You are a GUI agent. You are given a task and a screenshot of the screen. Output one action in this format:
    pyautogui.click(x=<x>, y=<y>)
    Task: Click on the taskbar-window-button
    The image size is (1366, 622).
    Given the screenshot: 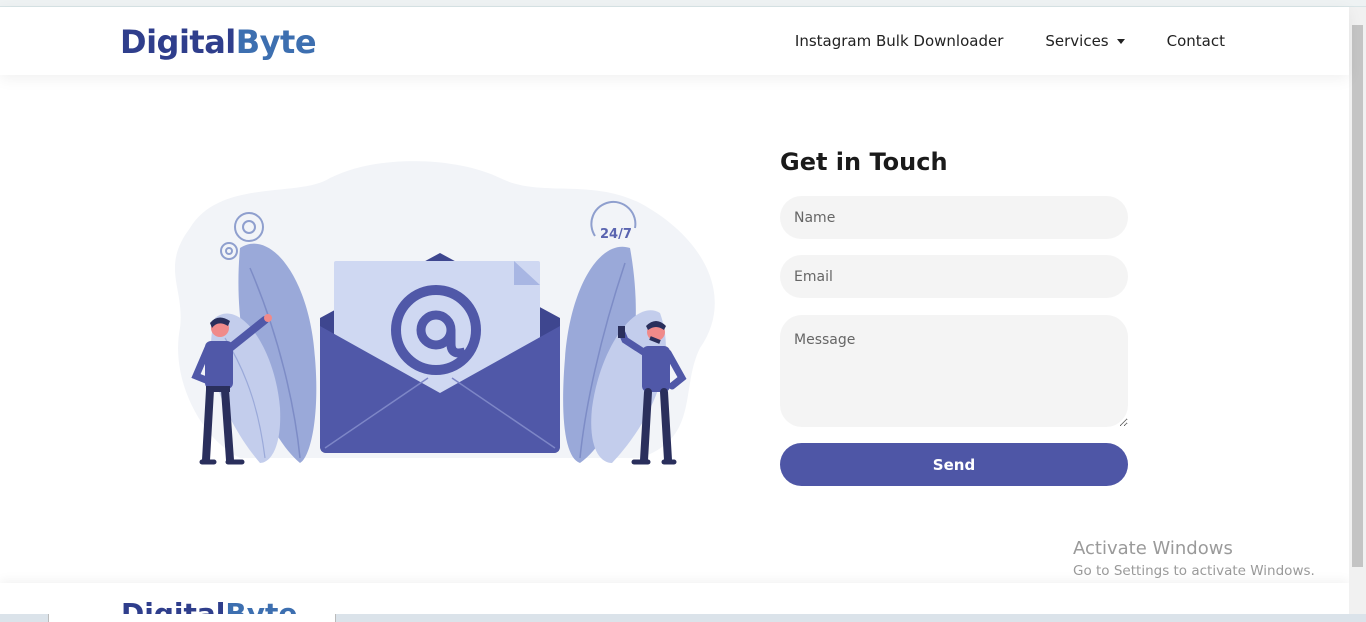 What is the action you would take?
    pyautogui.click(x=192, y=618)
    